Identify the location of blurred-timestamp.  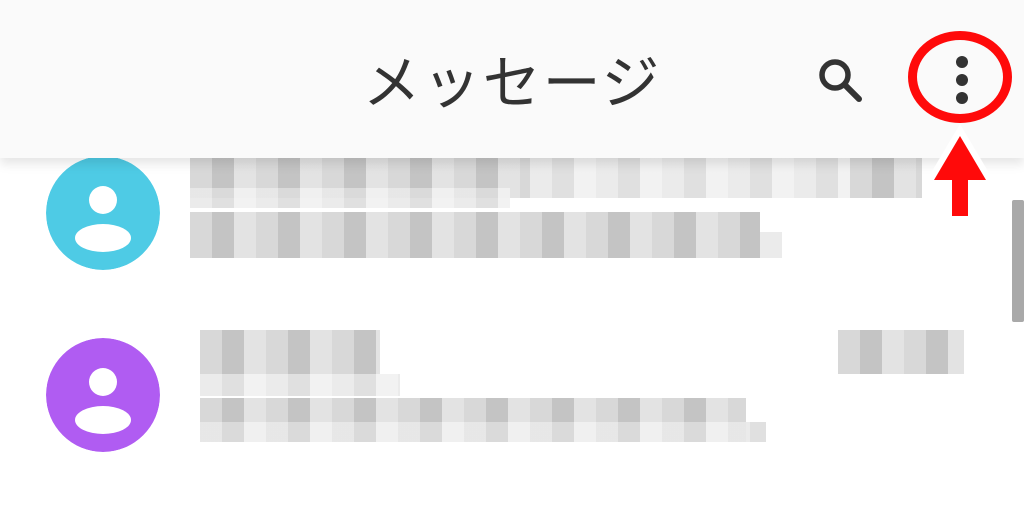
(901, 352).